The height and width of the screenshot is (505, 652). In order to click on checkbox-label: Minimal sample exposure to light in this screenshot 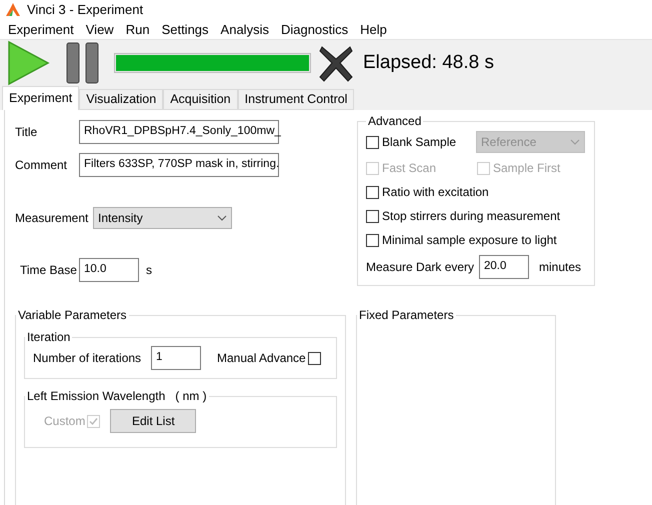, I will do `click(469, 240)`.